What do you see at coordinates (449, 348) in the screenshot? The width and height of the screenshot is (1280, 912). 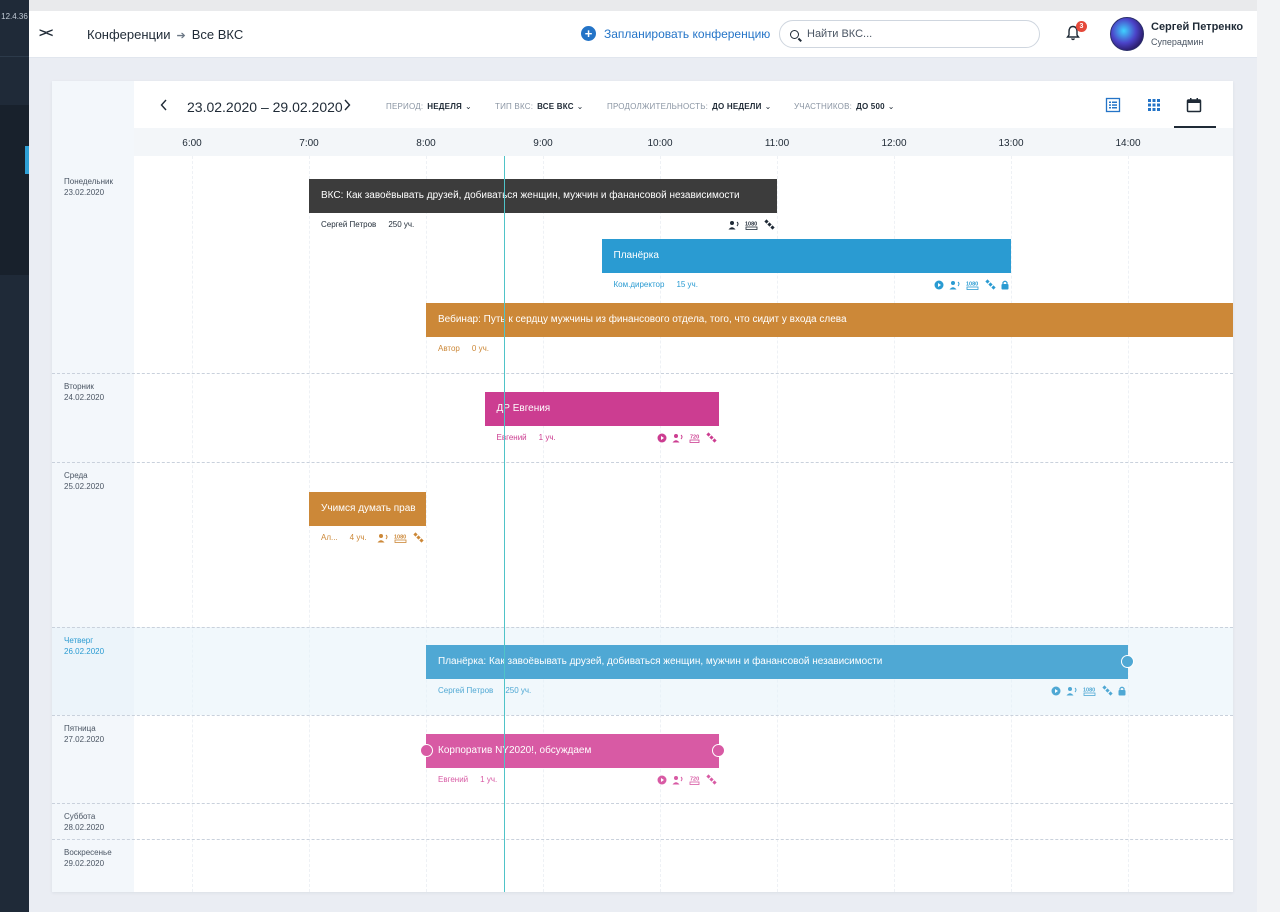 I see `event-owner: Автор` at bounding box center [449, 348].